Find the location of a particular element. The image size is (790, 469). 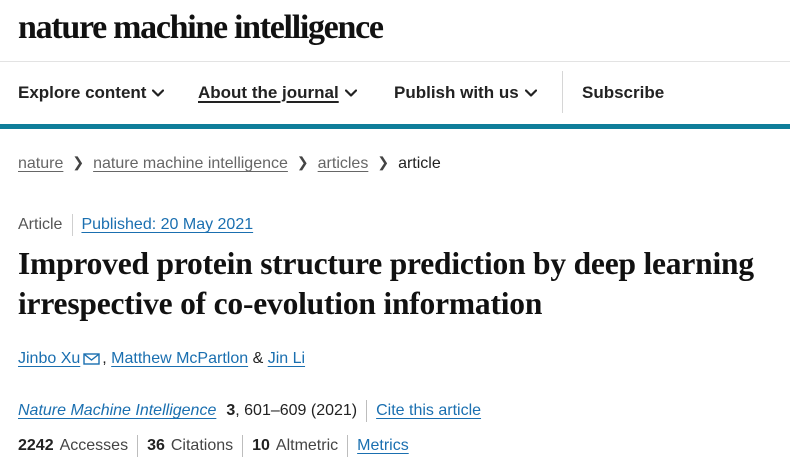

nav-publish-label: Publish with us is located at coordinates (456, 92).